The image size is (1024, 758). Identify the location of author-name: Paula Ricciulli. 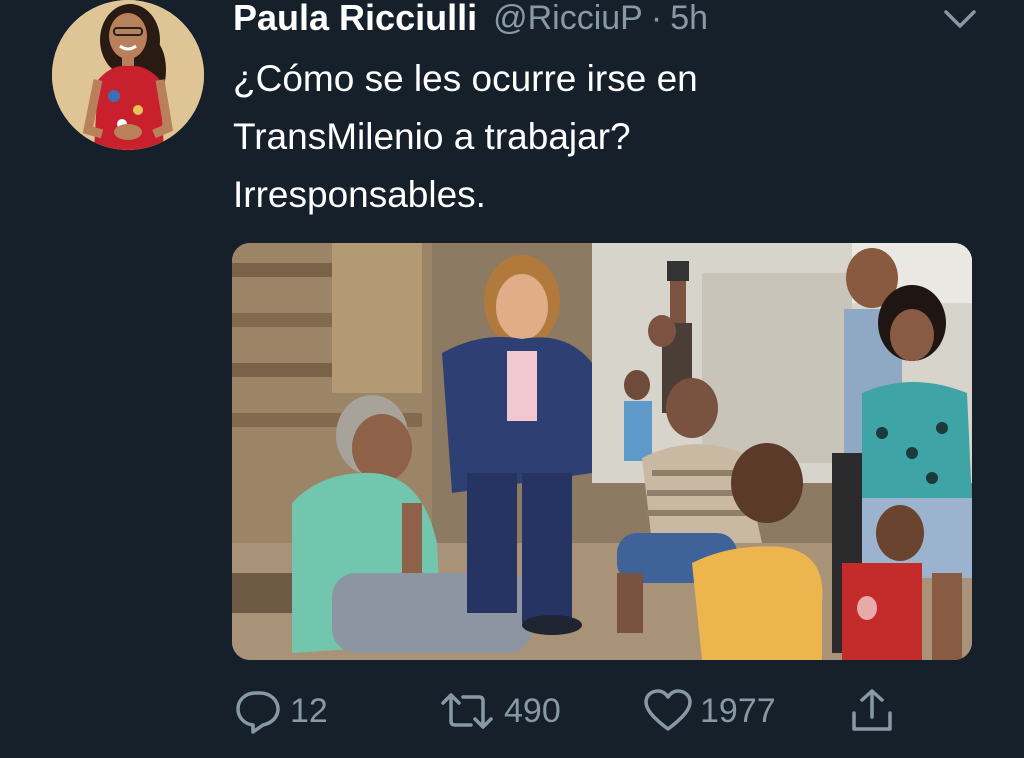
(355, 19).